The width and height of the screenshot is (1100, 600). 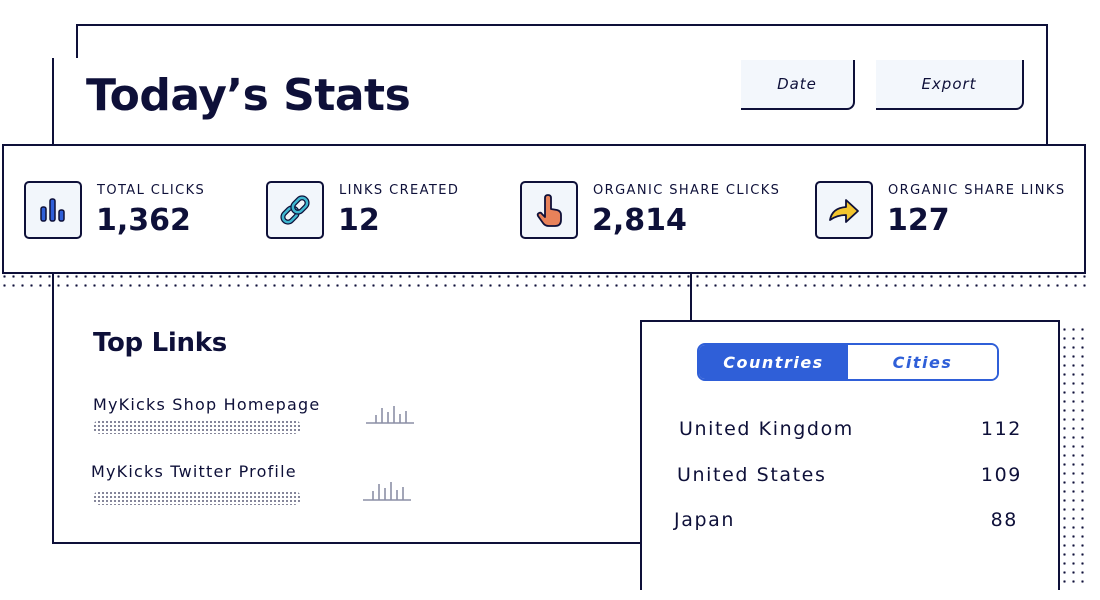 I want to click on stat-value: 12, so click(x=359, y=220).